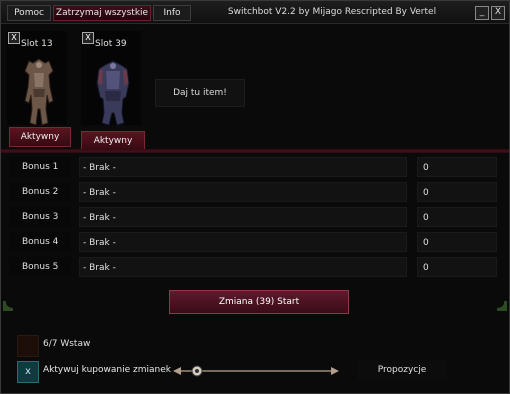  I want to click on insert-label: 6/7 Wstaw, so click(67, 344).